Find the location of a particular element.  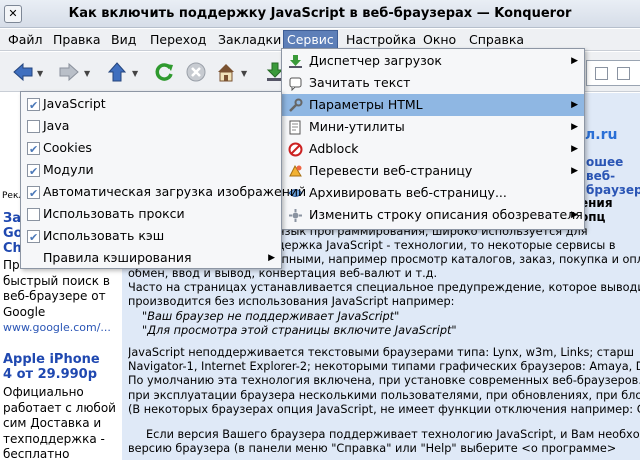

menu-item-translate: Перевести веб-страницу ▶ is located at coordinates (433, 171).